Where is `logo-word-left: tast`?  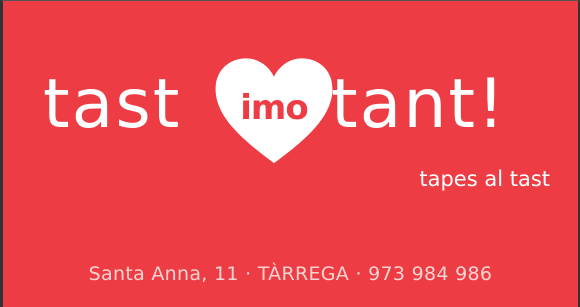
logo-word-left: tast is located at coordinates (112, 104).